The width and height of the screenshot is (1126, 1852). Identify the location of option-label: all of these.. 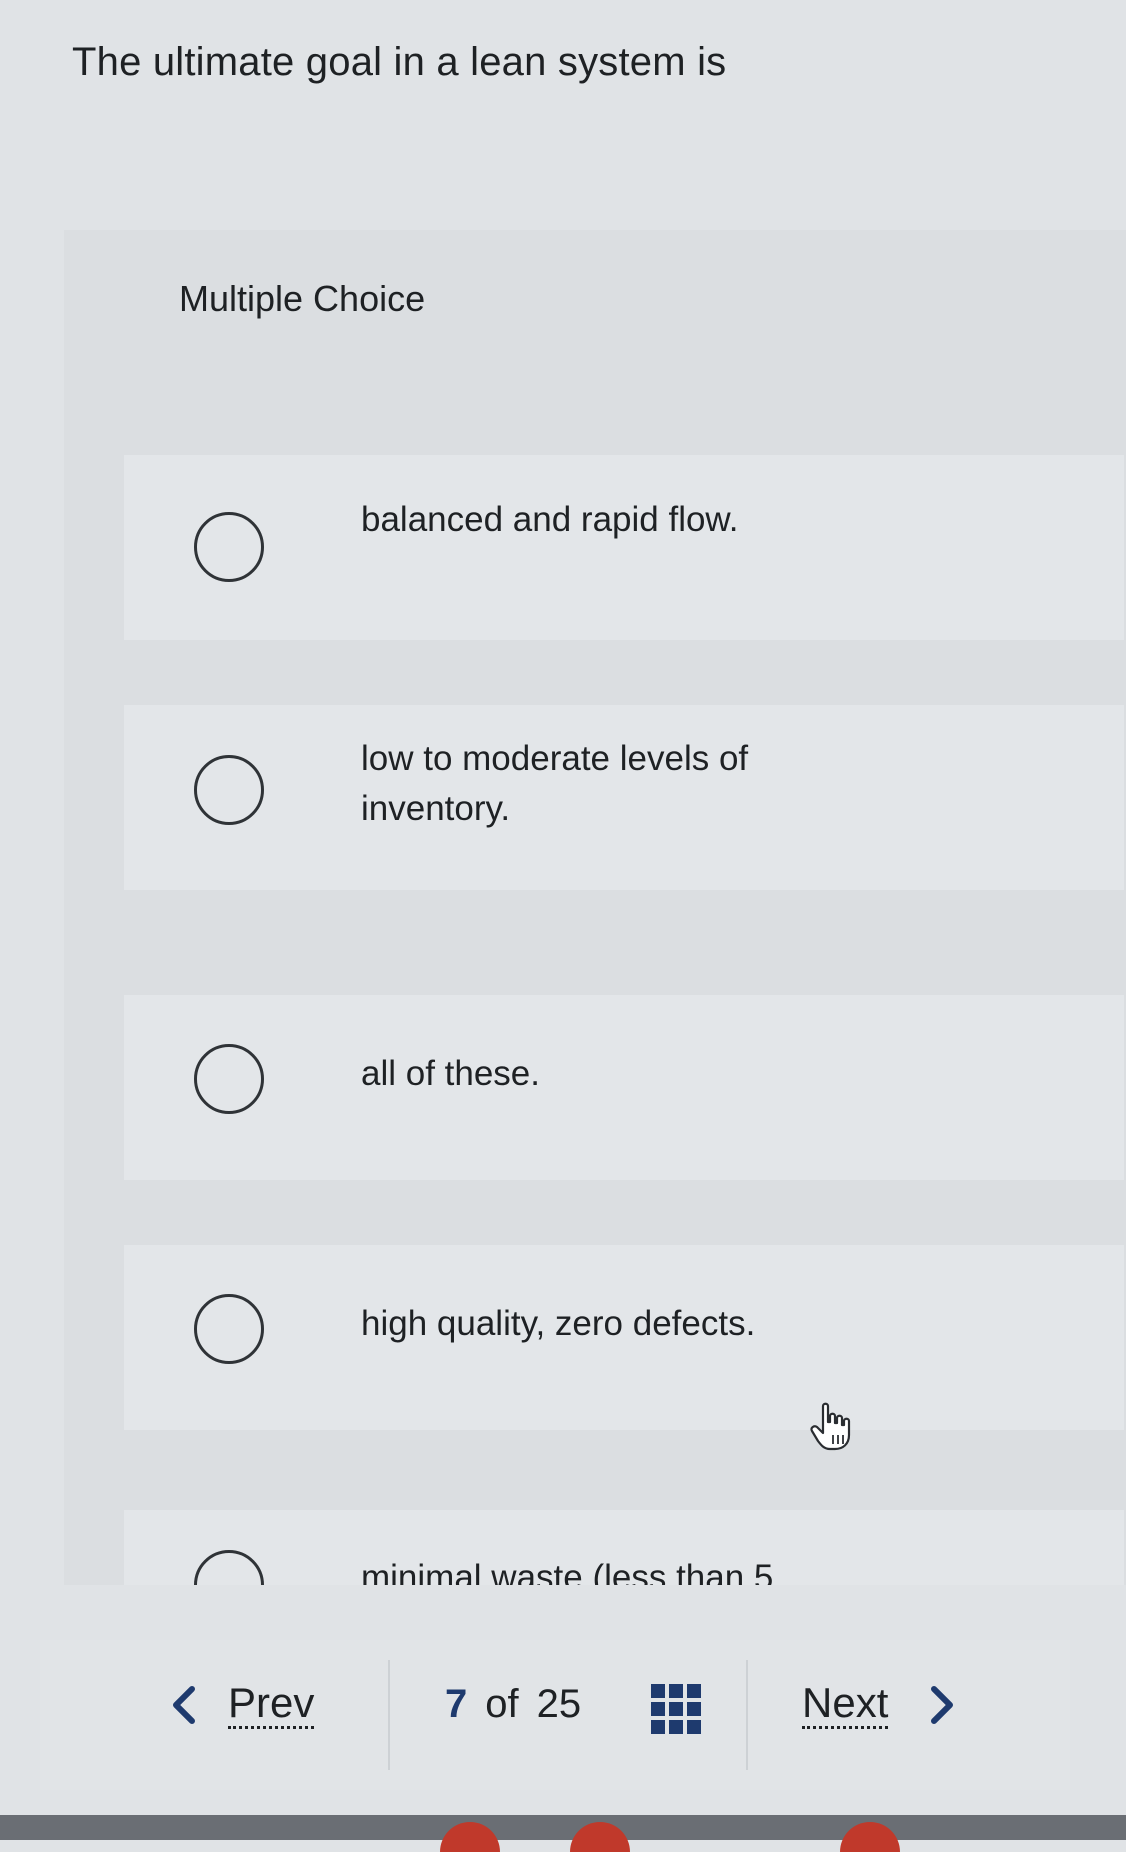
(450, 1073).